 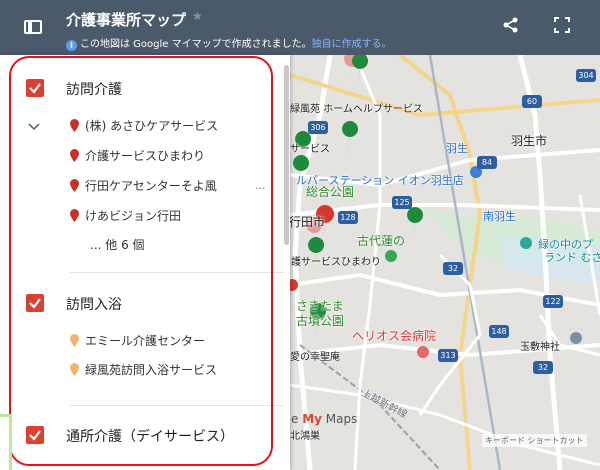 I want to click on map-label: ランド むさ, so click(x=572, y=257).